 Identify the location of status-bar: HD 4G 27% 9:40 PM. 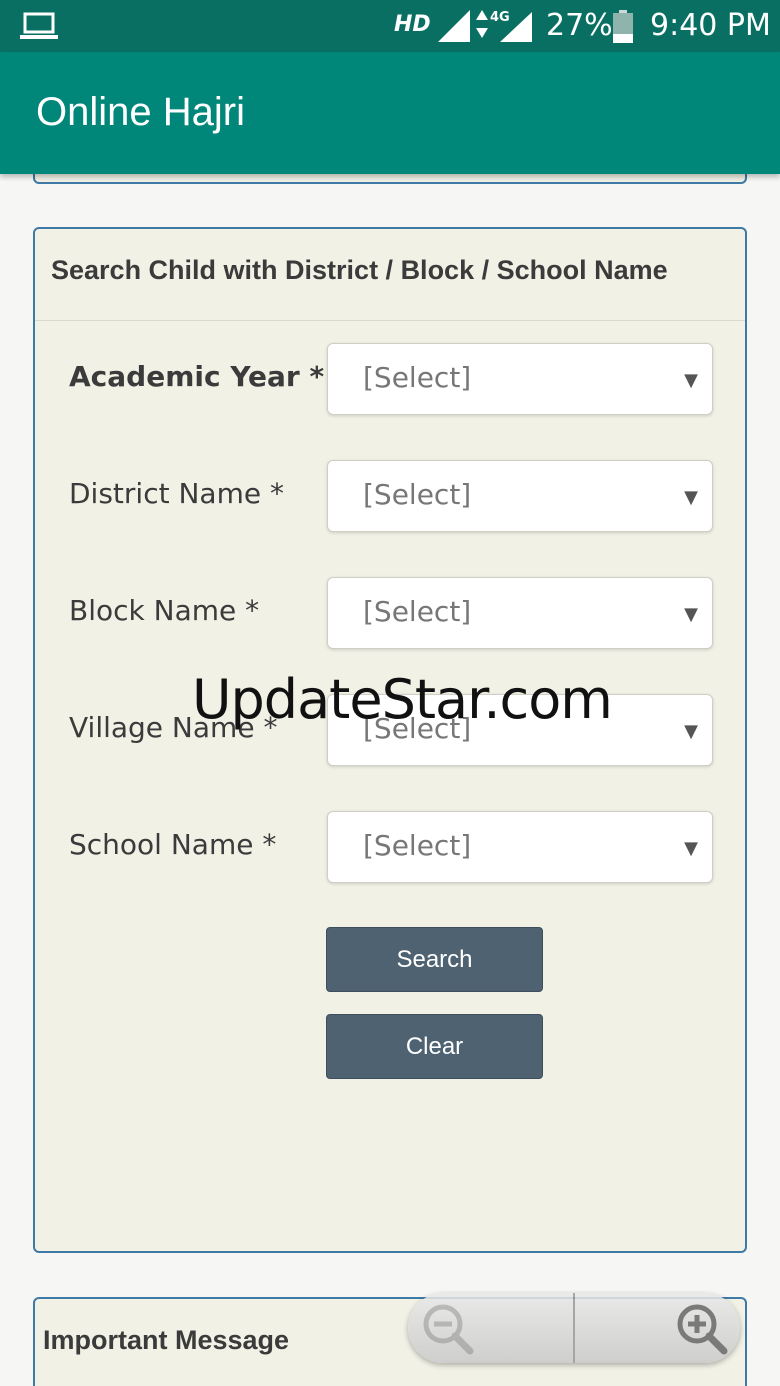
(390, 26).